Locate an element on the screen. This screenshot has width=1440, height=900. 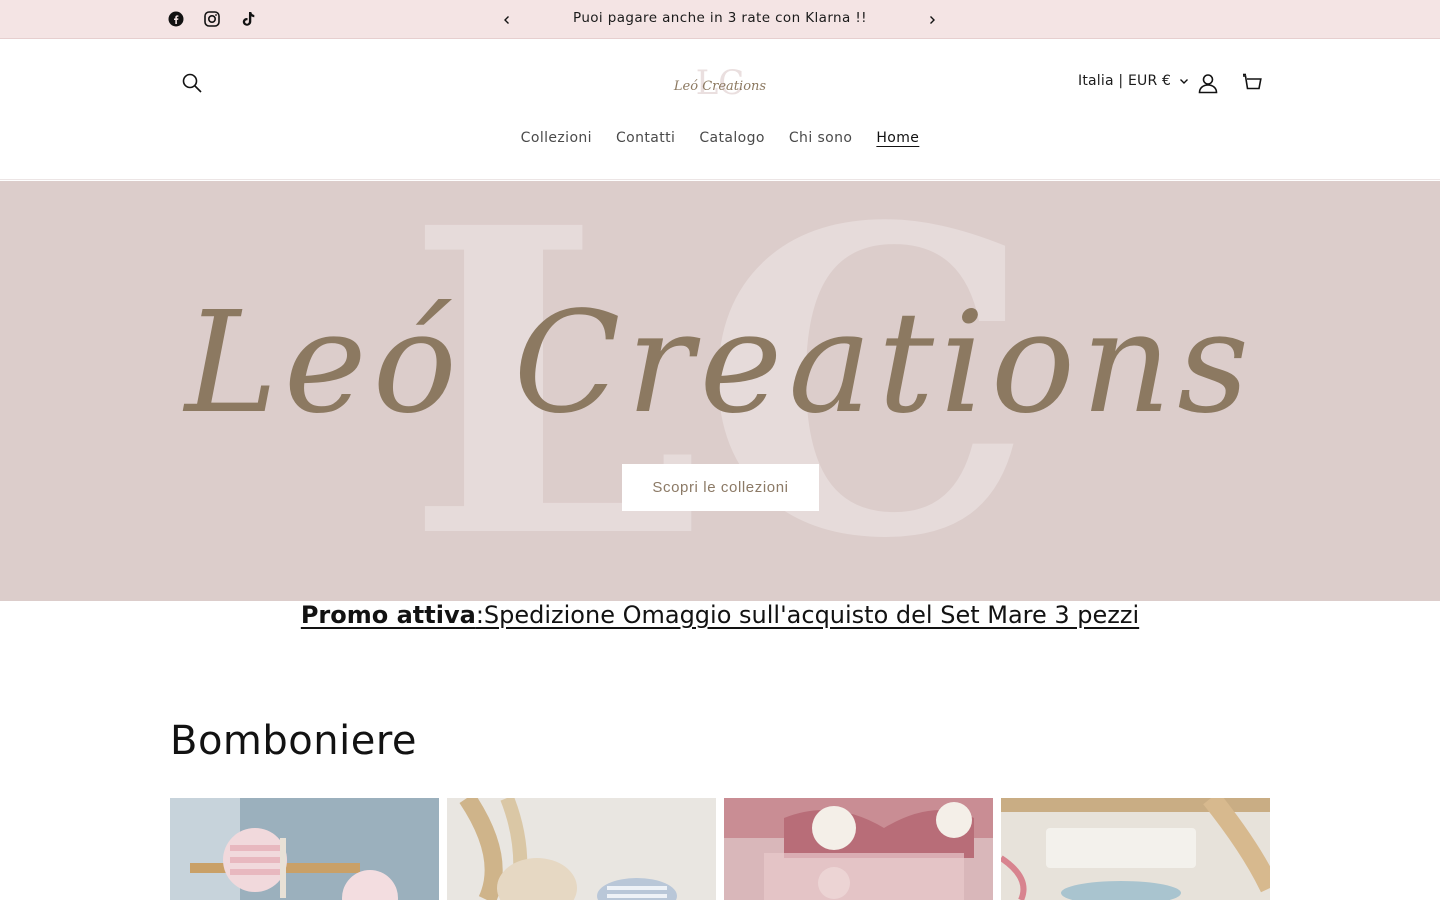
nav-item-contatti: Contatti is located at coordinates (645, 138).